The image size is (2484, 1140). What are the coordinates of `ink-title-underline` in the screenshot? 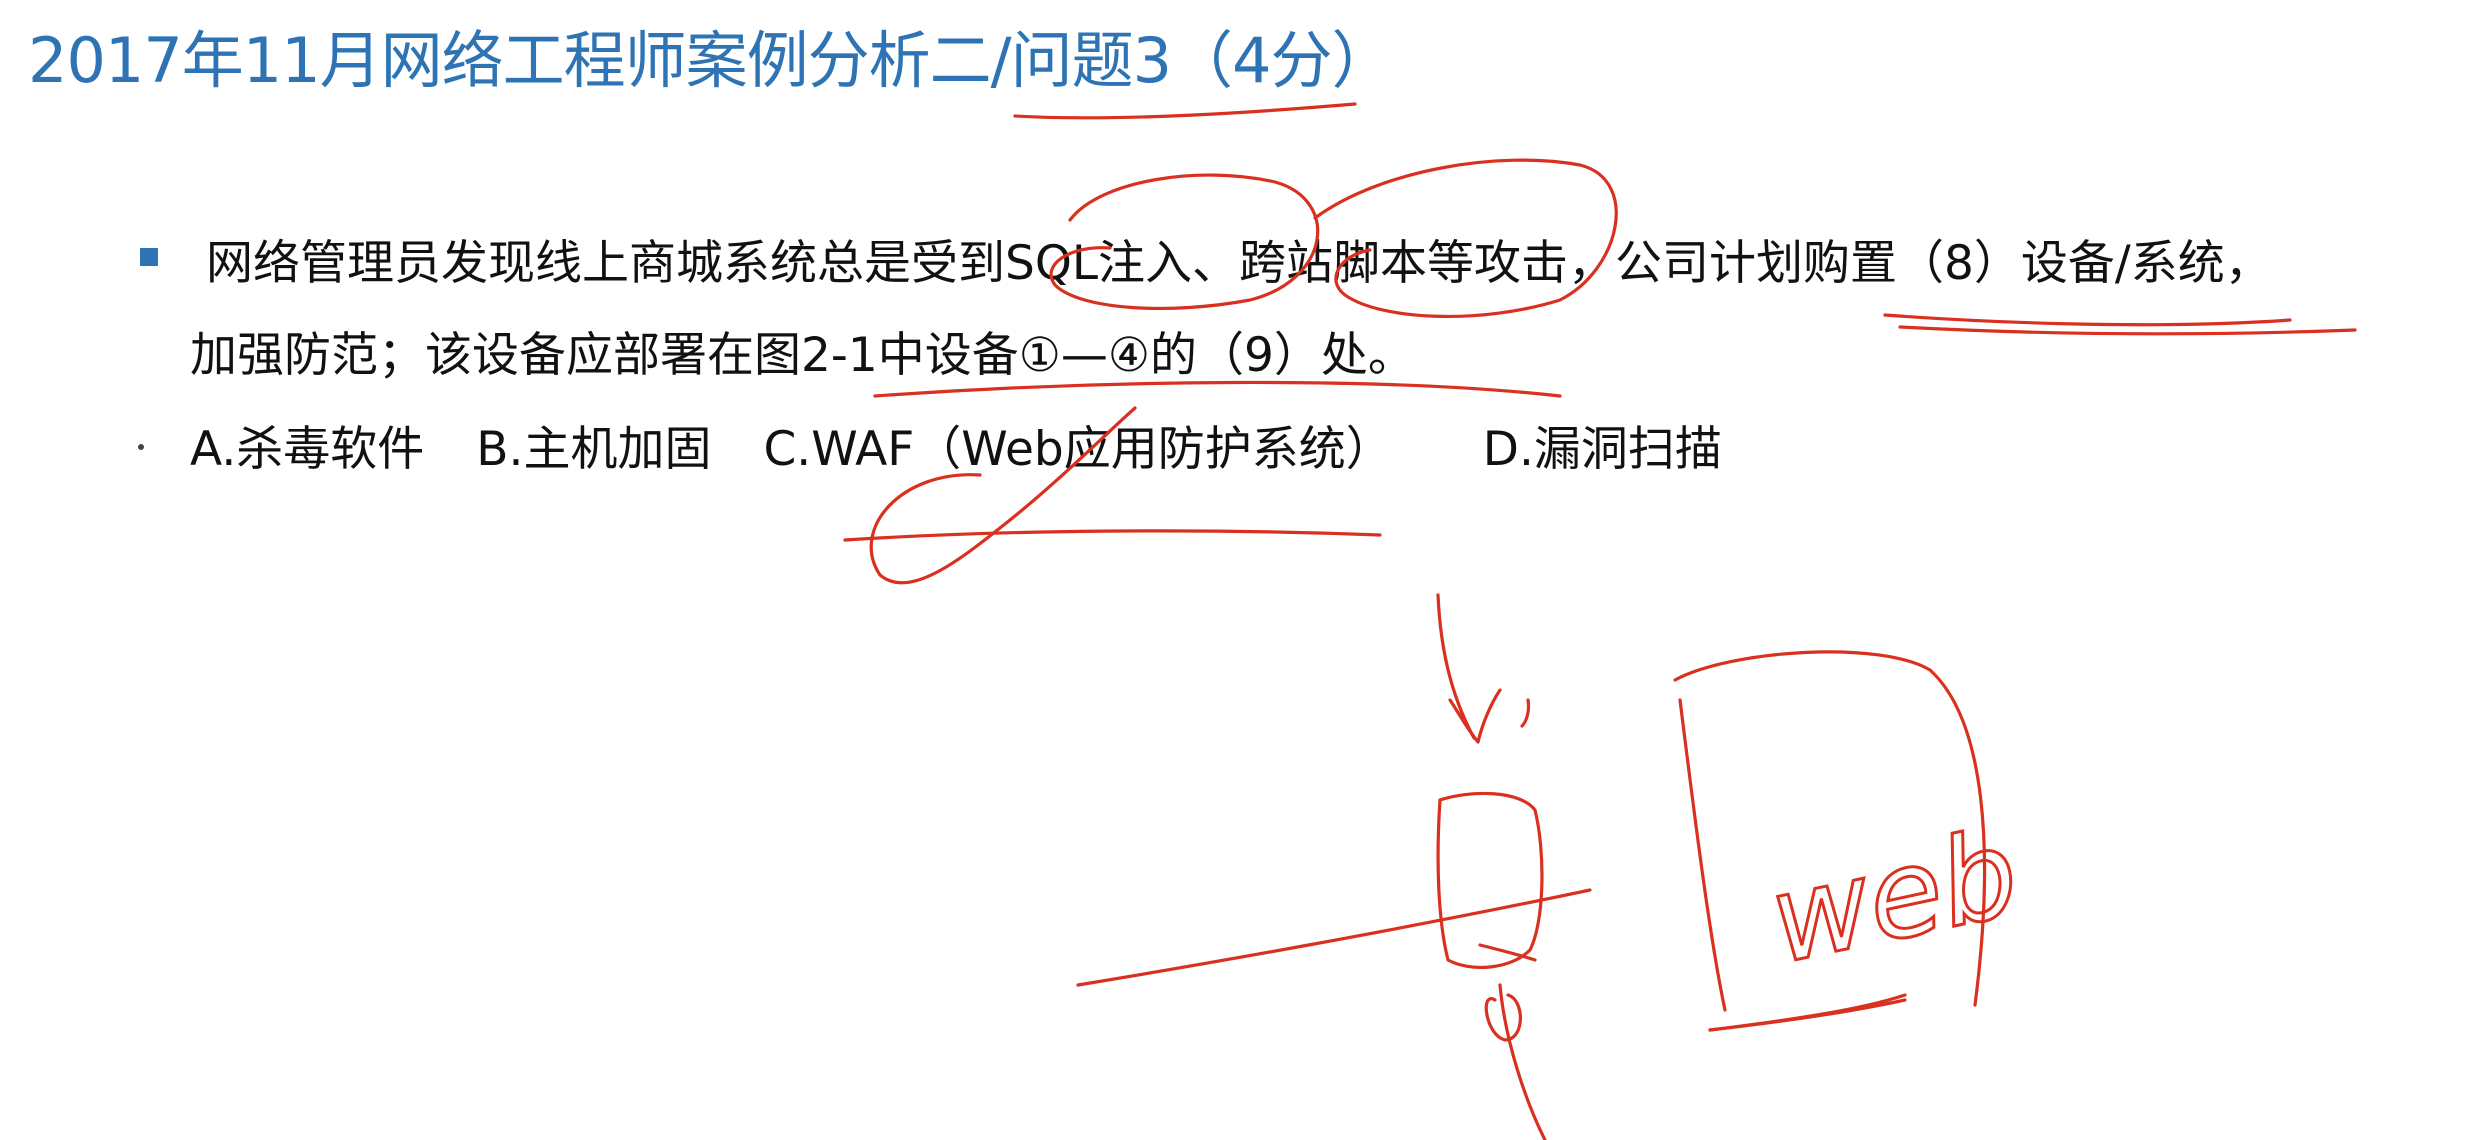 It's located at (1185, 111).